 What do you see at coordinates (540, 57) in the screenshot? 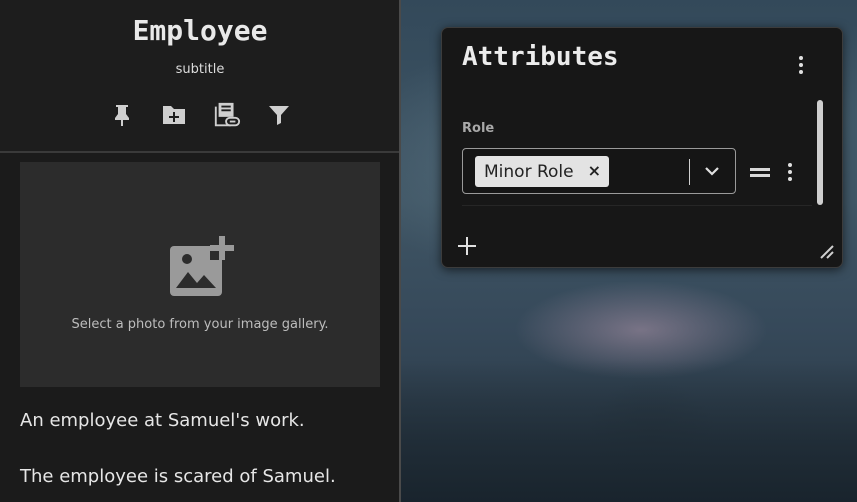
I see `attributes-title: Attributes` at bounding box center [540, 57].